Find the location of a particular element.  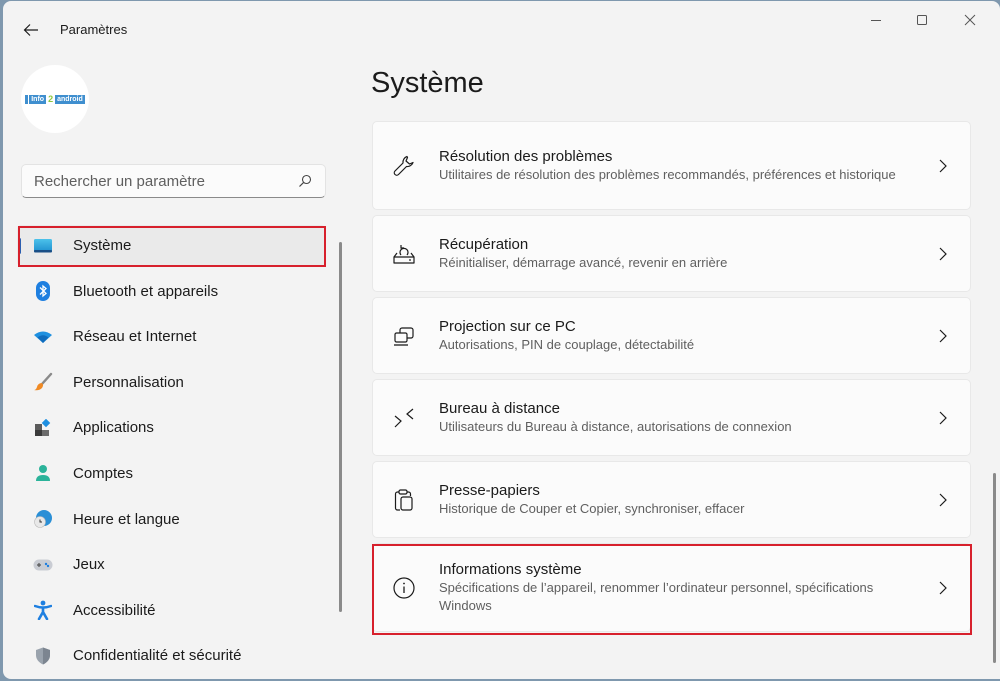

wrench-icon is located at coordinates (404, 166).